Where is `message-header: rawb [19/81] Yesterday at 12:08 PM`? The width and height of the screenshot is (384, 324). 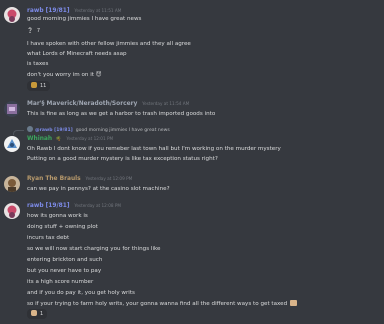 message-header: rawb [19/81] Yesterday at 12:08 PM is located at coordinates (74, 206).